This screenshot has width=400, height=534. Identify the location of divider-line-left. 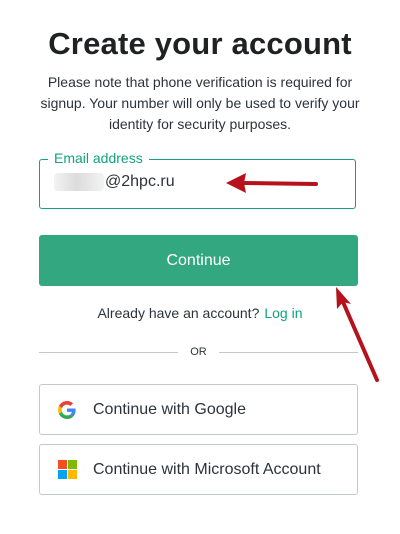
(109, 352).